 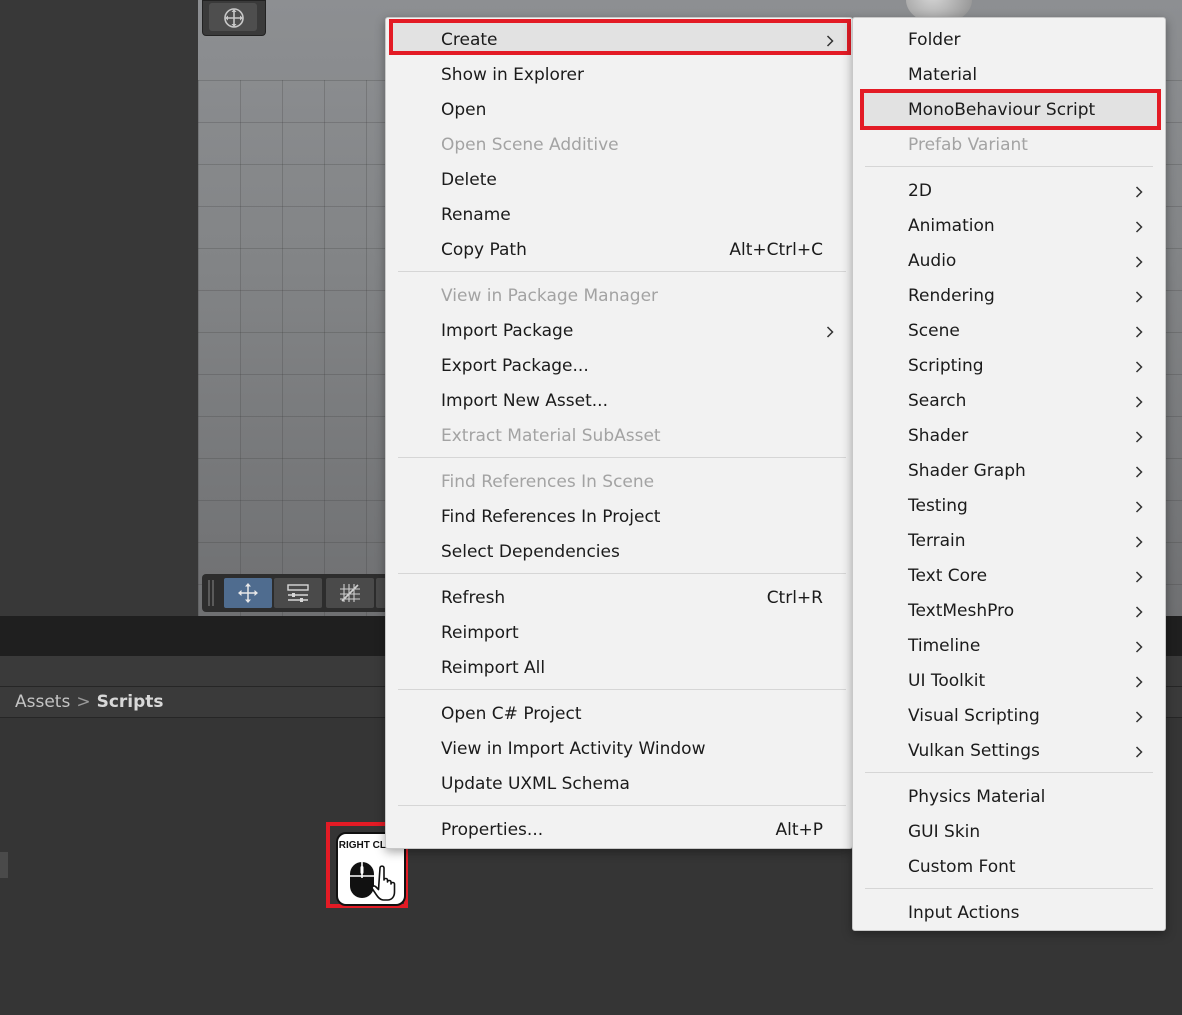 I want to click on menu-item-label: Reimport, so click(x=480, y=633).